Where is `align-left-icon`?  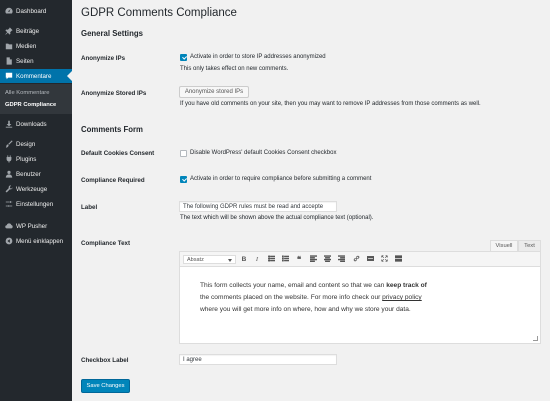
align-left-icon is located at coordinates (313, 259).